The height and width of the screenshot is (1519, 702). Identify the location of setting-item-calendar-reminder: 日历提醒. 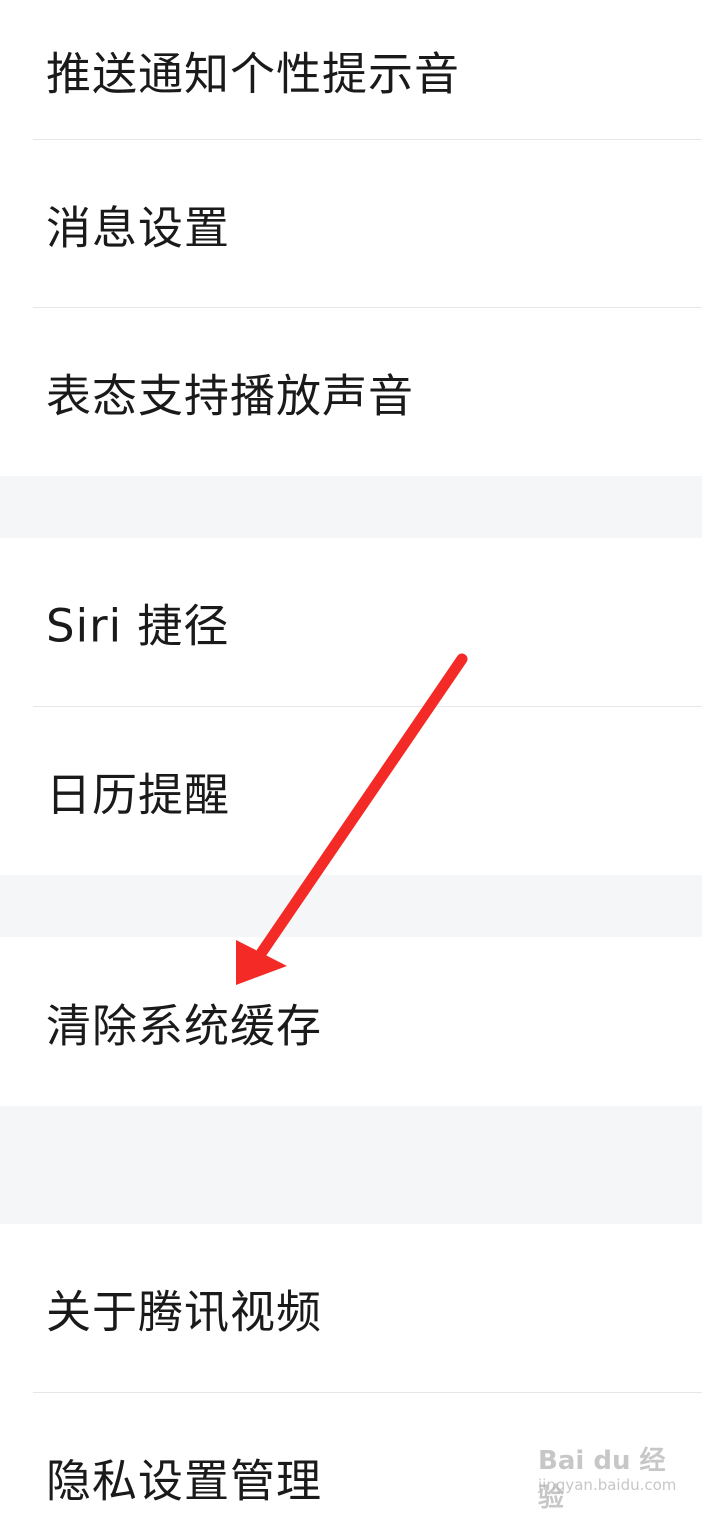
(351, 791).